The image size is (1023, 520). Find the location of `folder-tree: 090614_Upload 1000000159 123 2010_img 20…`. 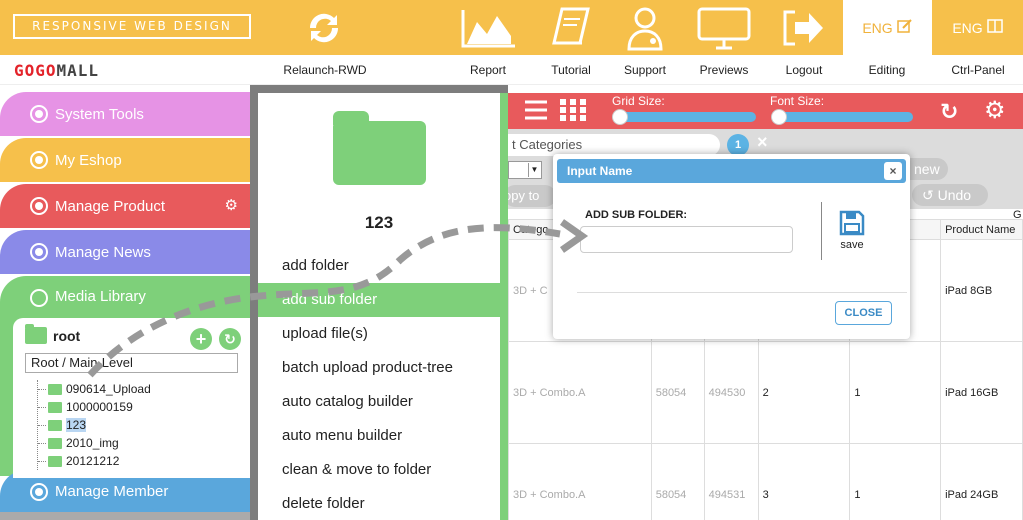

folder-tree: 090614_Upload 1000000159 123 2010_img 20… is located at coordinates (94, 425).